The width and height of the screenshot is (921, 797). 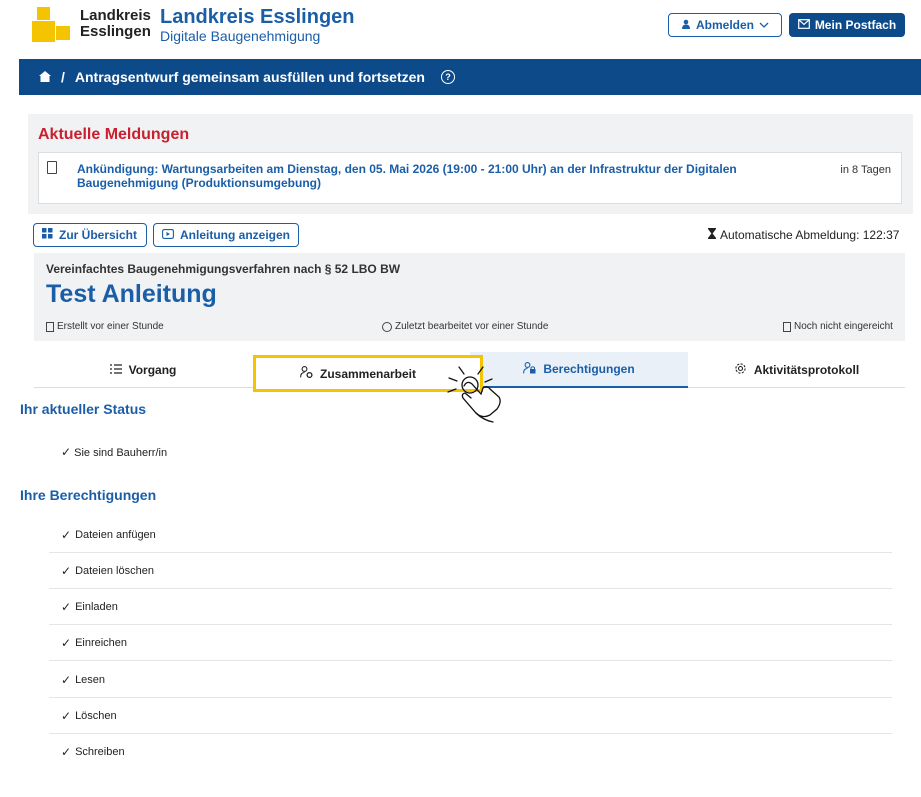 What do you see at coordinates (447, 77) in the screenshot?
I see `help-icon: ?` at bounding box center [447, 77].